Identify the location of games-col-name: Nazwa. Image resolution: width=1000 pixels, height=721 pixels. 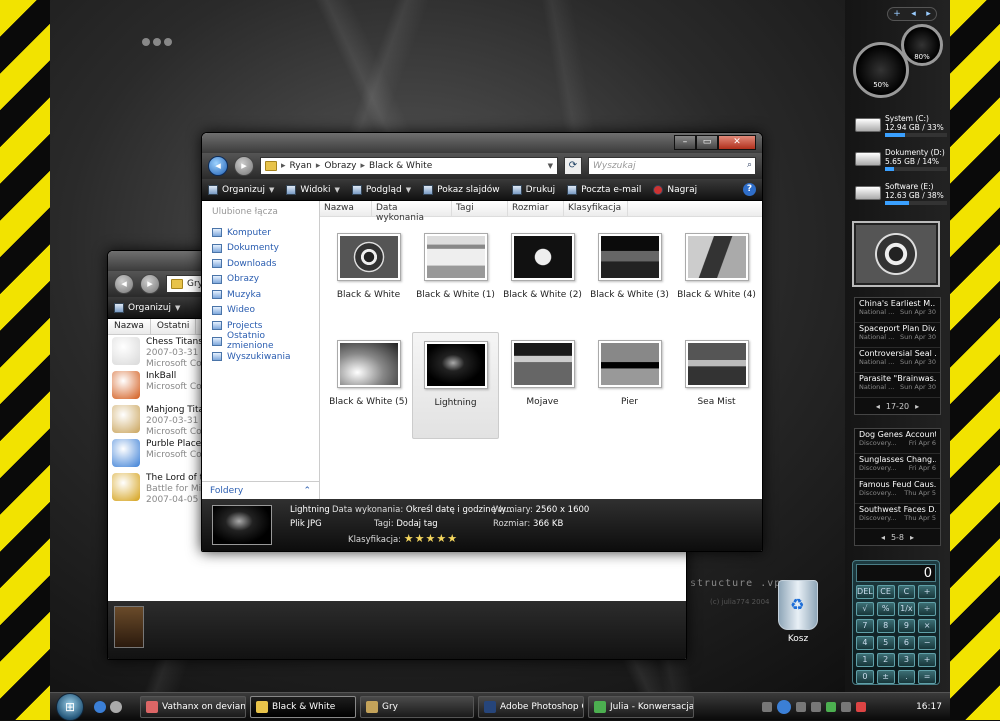
(129, 326).